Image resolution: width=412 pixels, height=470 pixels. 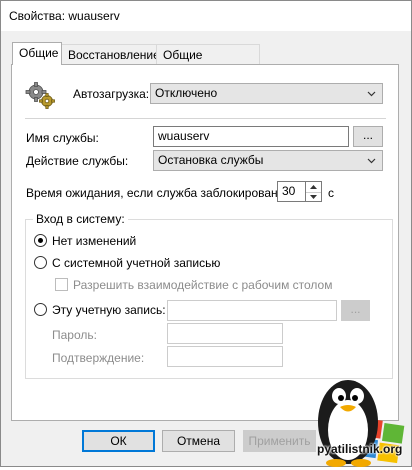 I want to click on separator, so click(x=205, y=118).